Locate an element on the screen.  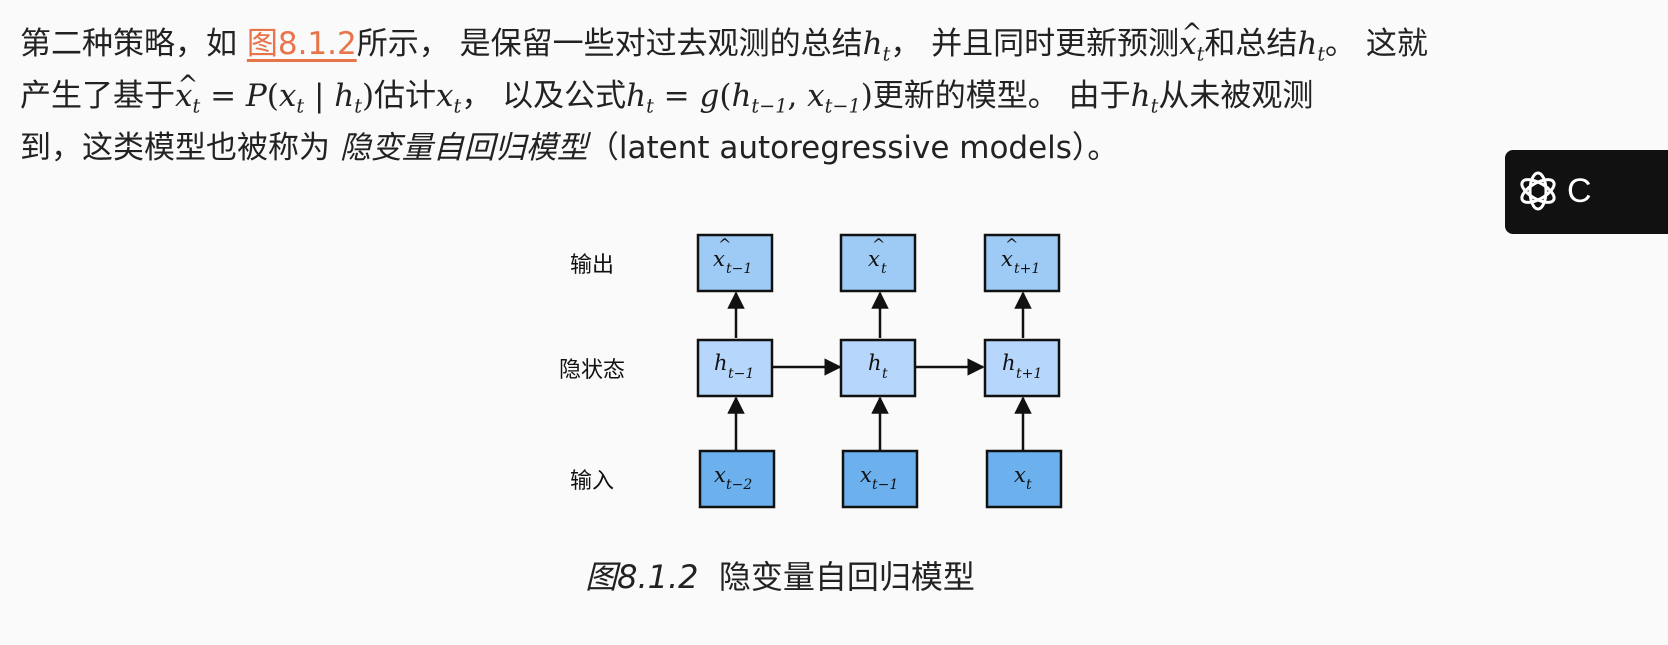
output-sub-1: t−1 is located at coordinates (739, 269).